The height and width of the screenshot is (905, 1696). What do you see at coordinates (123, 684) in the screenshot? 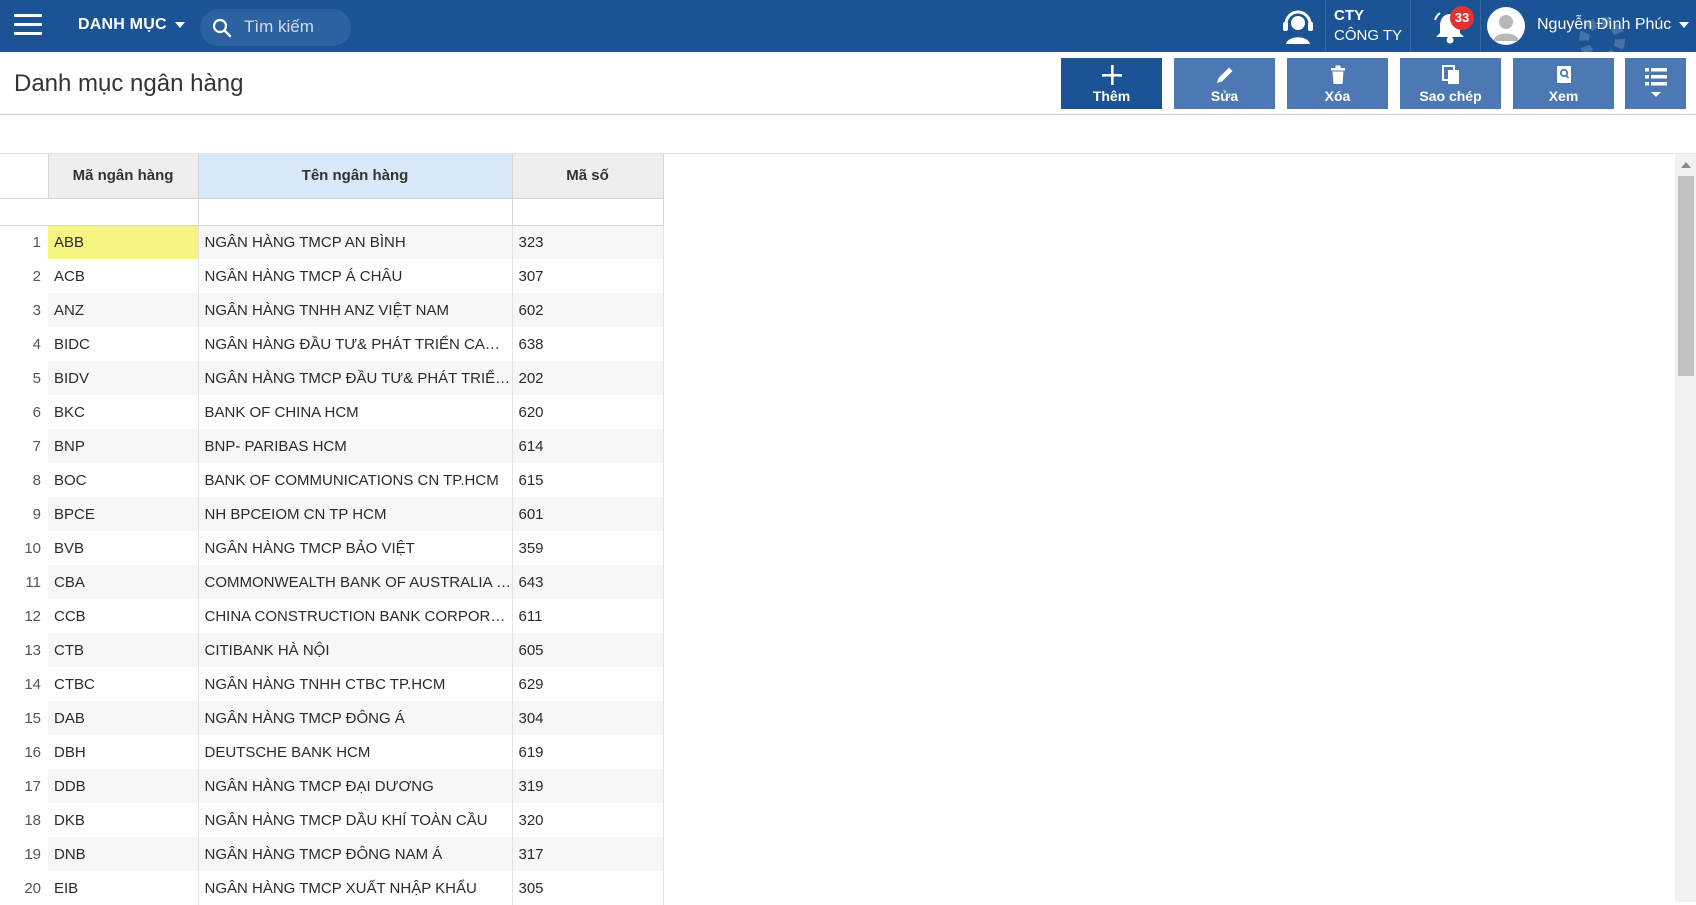
I see `bank-code-cell: CTBC` at bounding box center [123, 684].